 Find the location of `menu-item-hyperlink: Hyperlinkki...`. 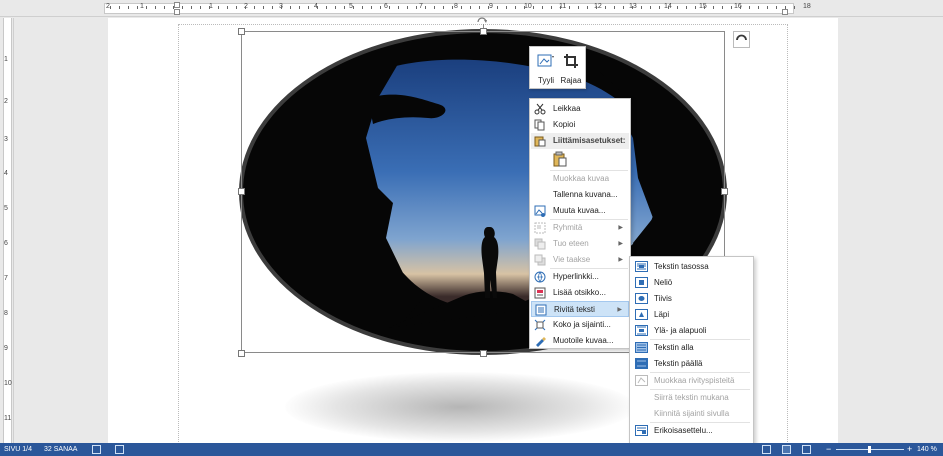

menu-item-hyperlink: Hyperlinkki... is located at coordinates (580, 277).